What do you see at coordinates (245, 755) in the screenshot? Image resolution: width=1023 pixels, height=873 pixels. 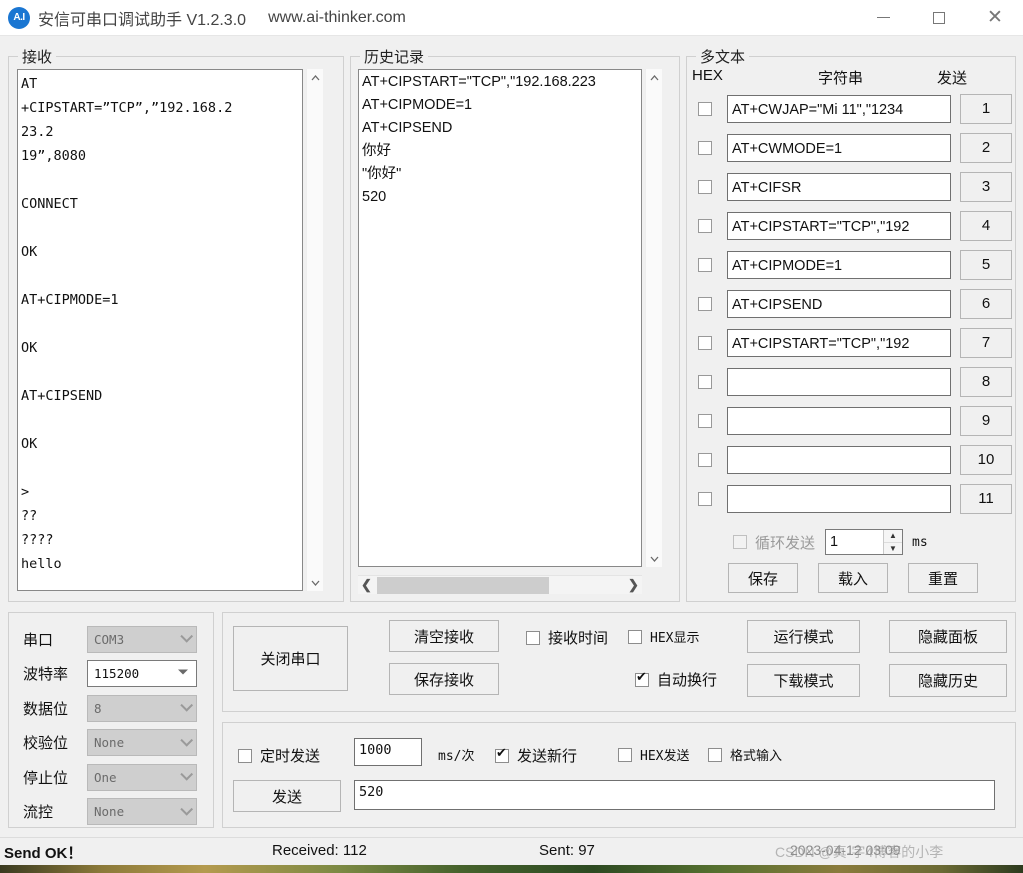 I see `timed-send-checkbox` at bounding box center [245, 755].